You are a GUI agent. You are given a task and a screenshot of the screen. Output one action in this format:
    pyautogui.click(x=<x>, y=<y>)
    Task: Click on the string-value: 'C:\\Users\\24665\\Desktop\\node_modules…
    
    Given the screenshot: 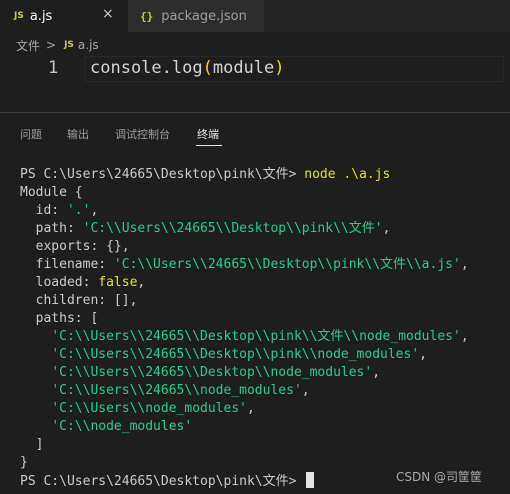 What is the action you would take?
    pyautogui.click(x=212, y=372)
    